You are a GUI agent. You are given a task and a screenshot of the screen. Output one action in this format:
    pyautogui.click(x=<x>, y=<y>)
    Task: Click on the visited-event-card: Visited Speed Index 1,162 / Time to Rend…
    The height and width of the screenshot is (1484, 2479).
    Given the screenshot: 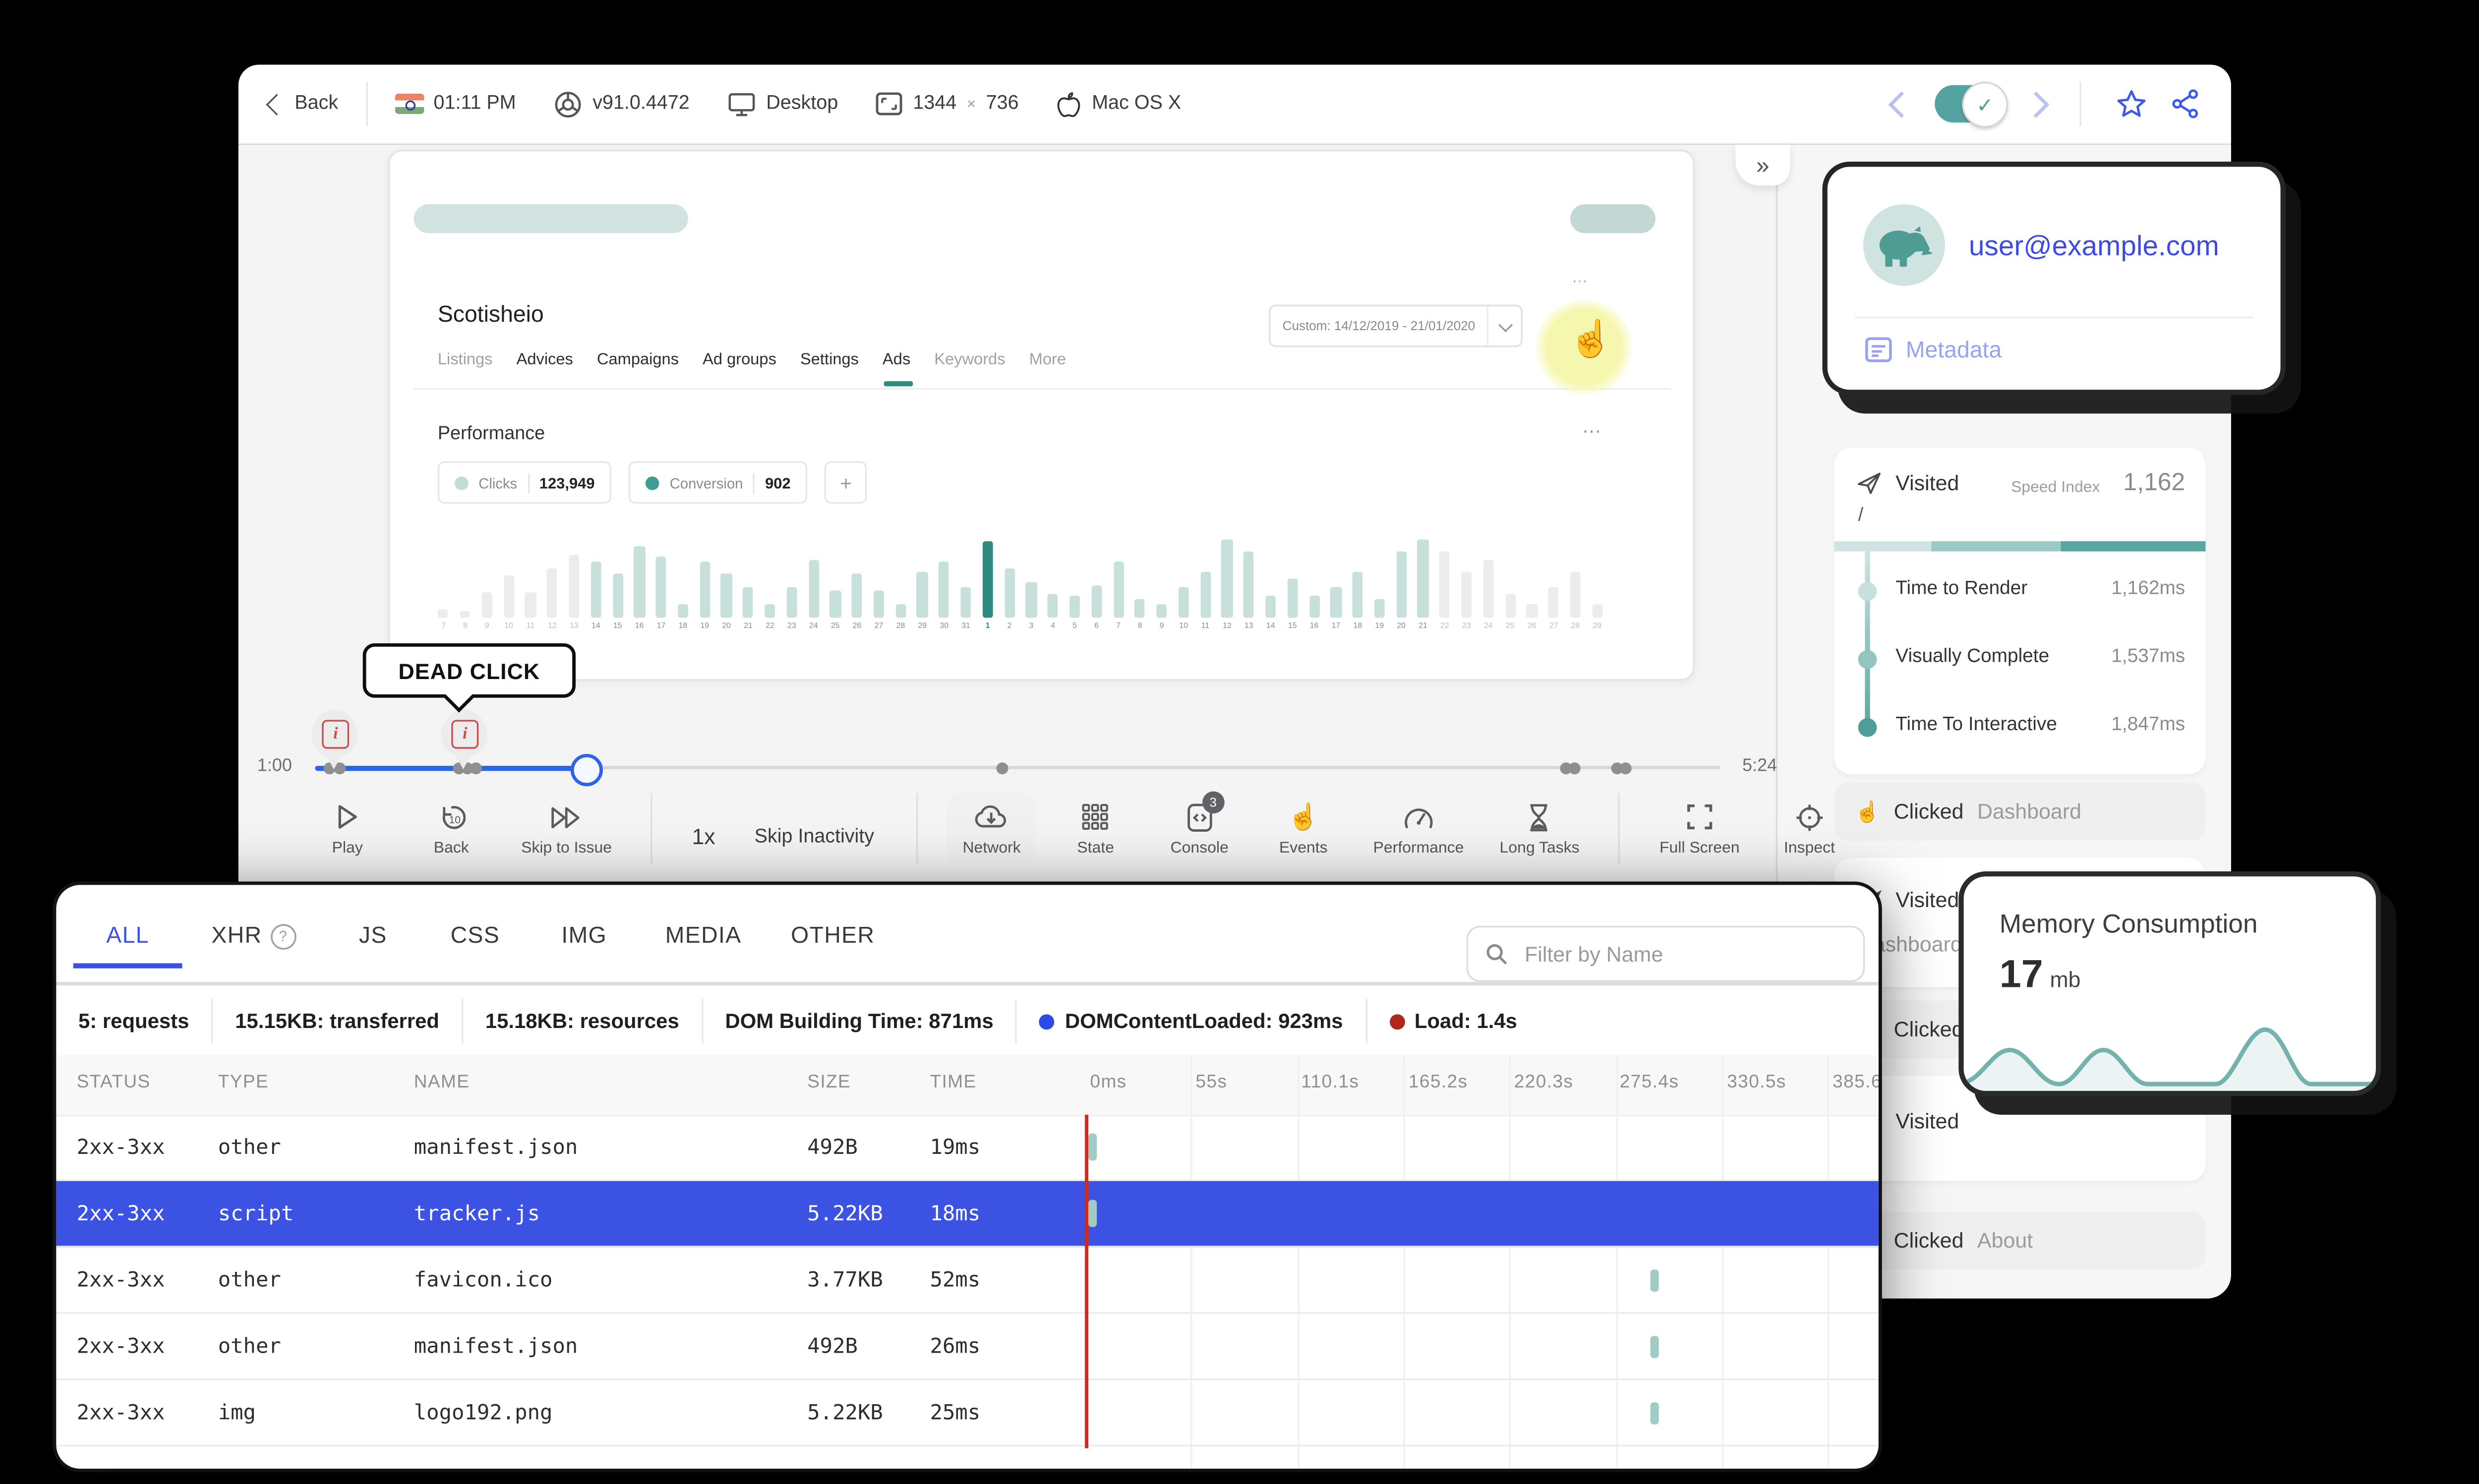 What is the action you would take?
    pyautogui.click(x=2020, y=612)
    